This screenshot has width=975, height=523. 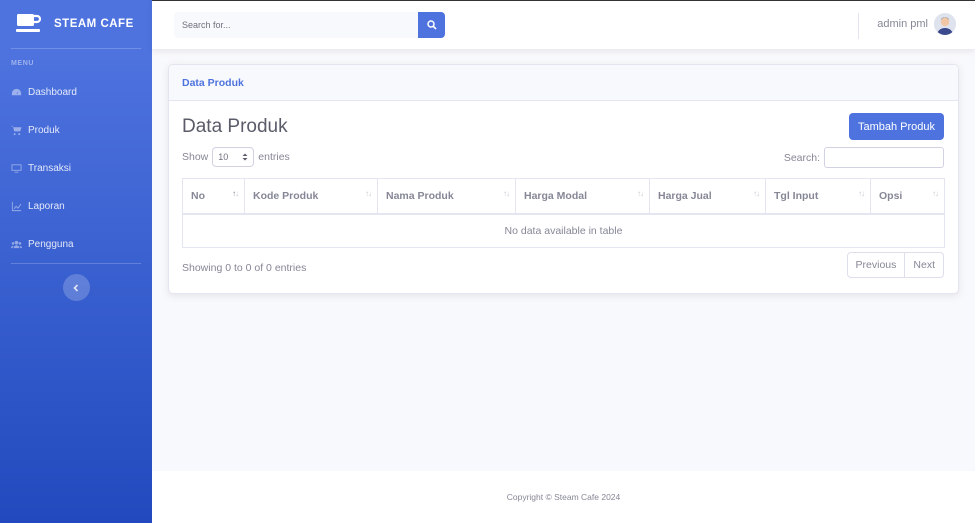 I want to click on sidebar-item-dashboard: Dashboard, so click(x=76, y=92).